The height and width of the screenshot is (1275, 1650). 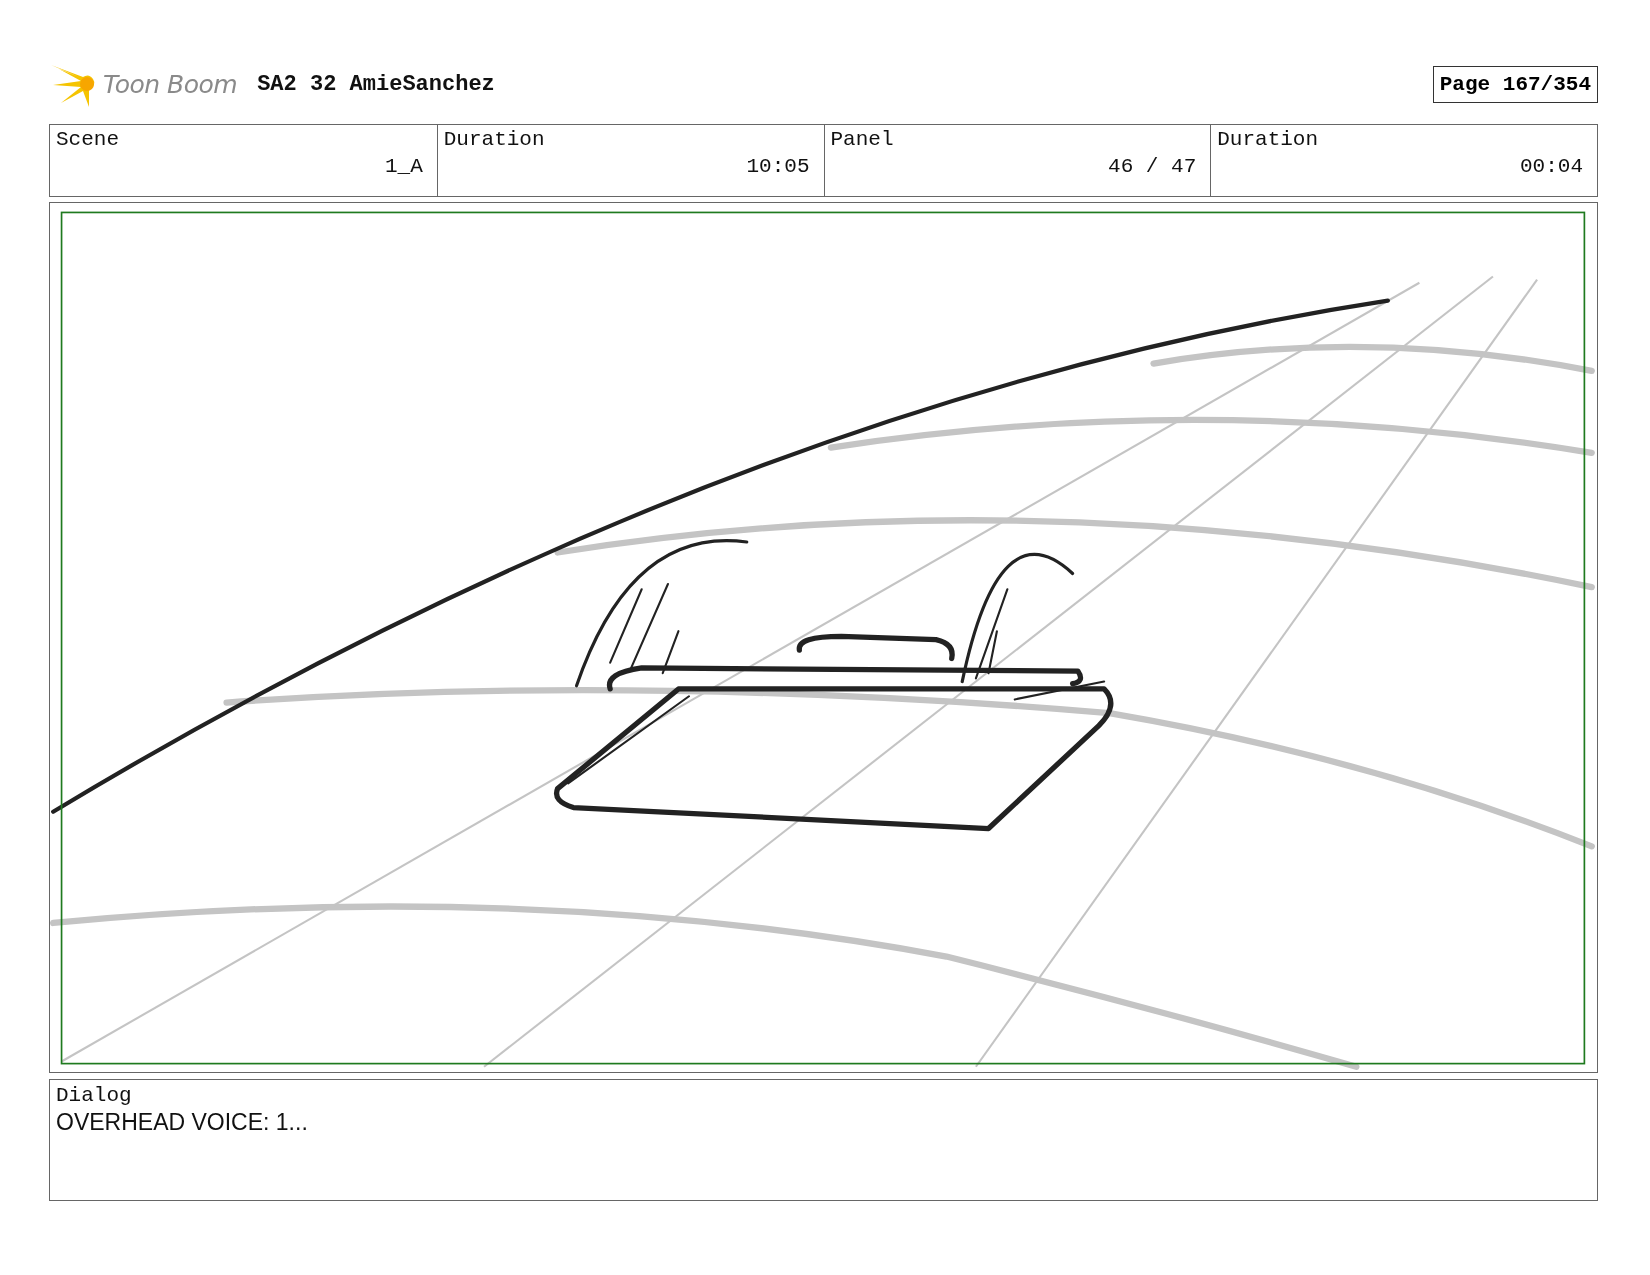 I want to click on info-label: Panel, so click(x=862, y=139).